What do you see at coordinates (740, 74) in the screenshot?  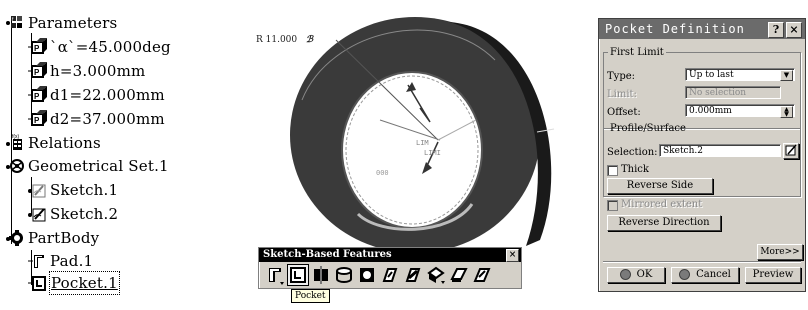 I see `type-select: Up to last ▼` at bounding box center [740, 74].